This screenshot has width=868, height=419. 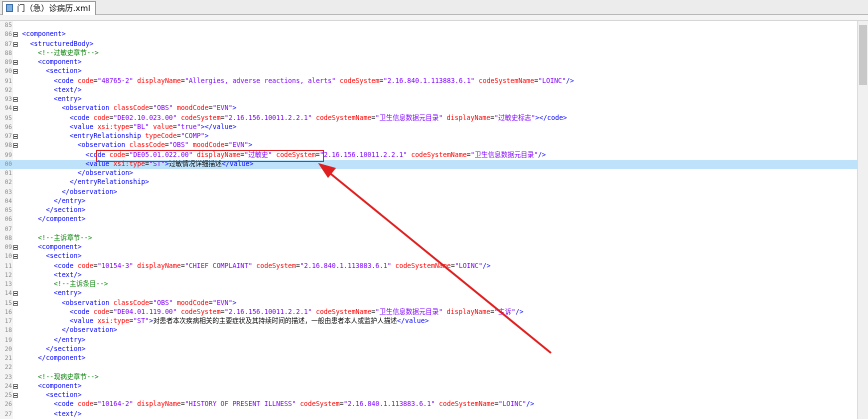 What do you see at coordinates (435, 258) in the screenshot?
I see `annotation-arrow-icon` at bounding box center [435, 258].